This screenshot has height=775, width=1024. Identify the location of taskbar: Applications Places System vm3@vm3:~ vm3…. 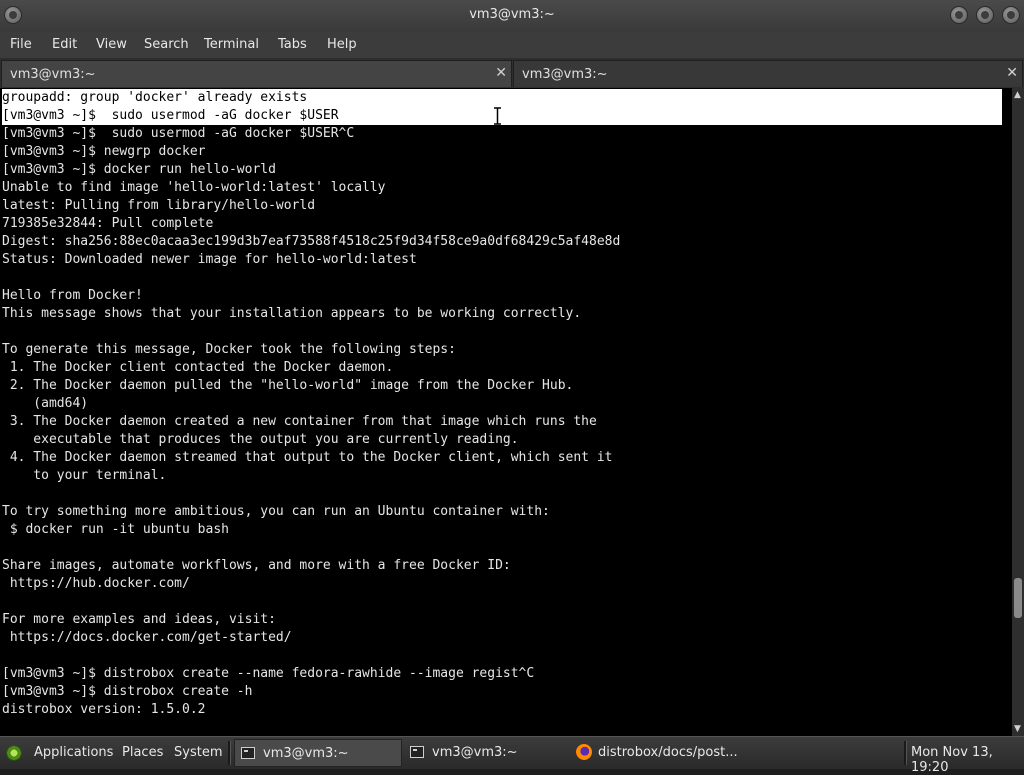
(512, 755).